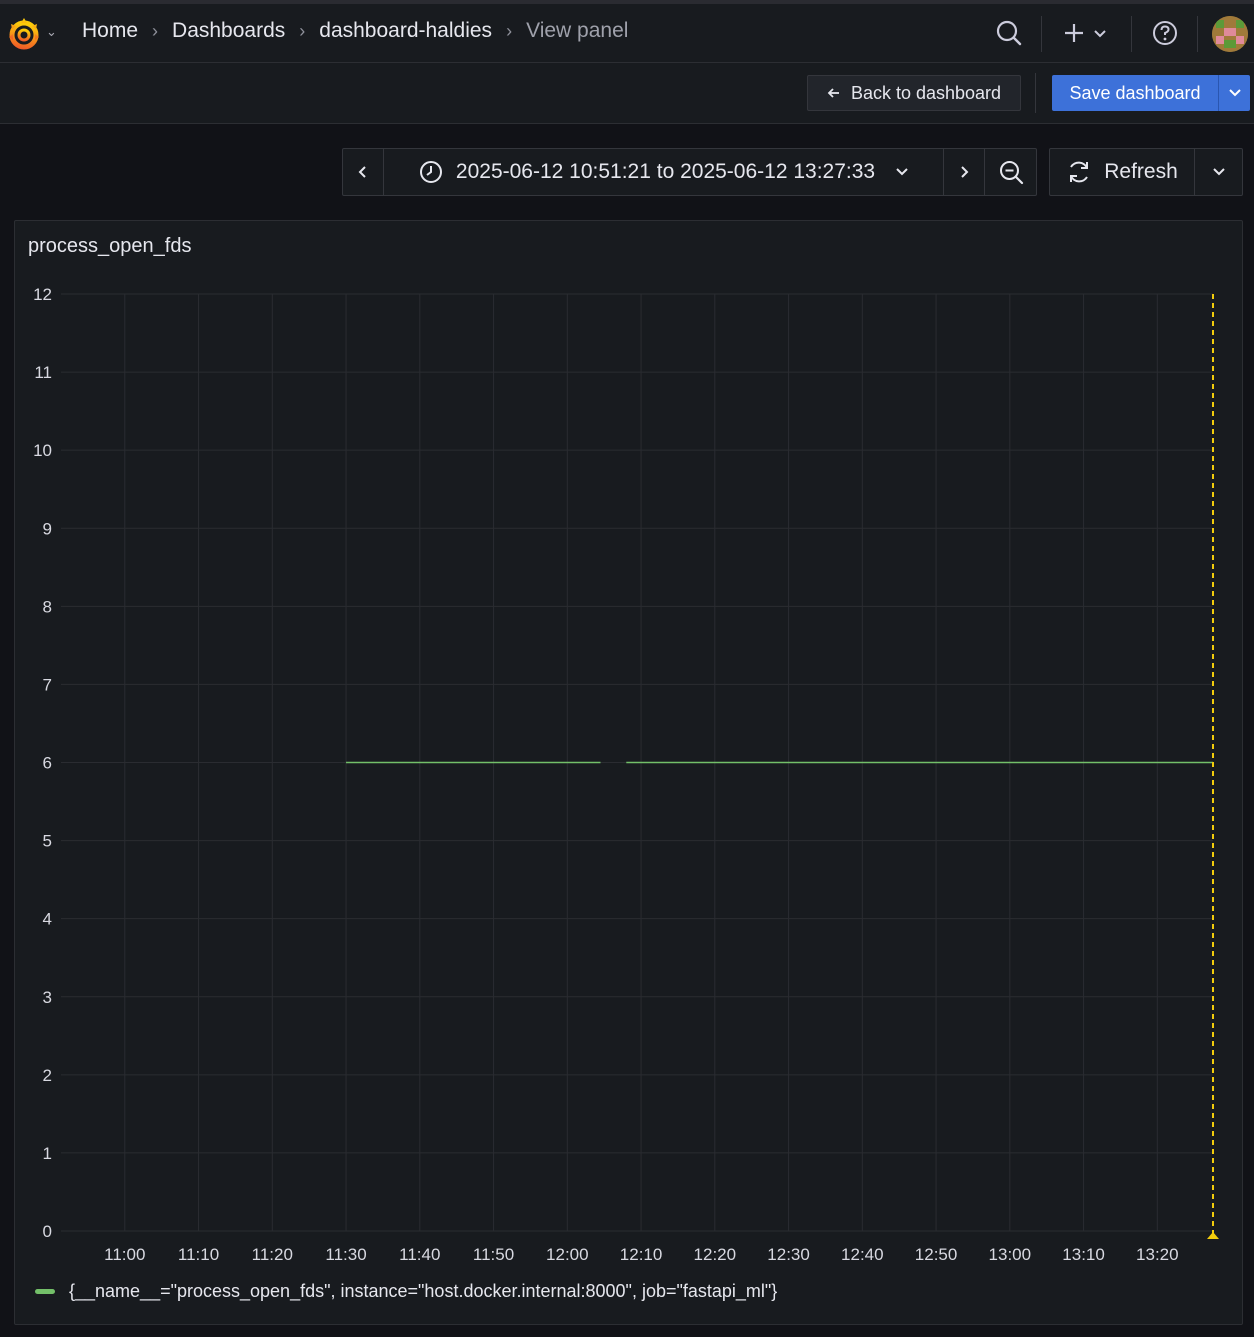 The height and width of the screenshot is (1337, 1254). Describe the element at coordinates (124, 1254) in the screenshot. I see `x-tick-label: 11:00` at that location.